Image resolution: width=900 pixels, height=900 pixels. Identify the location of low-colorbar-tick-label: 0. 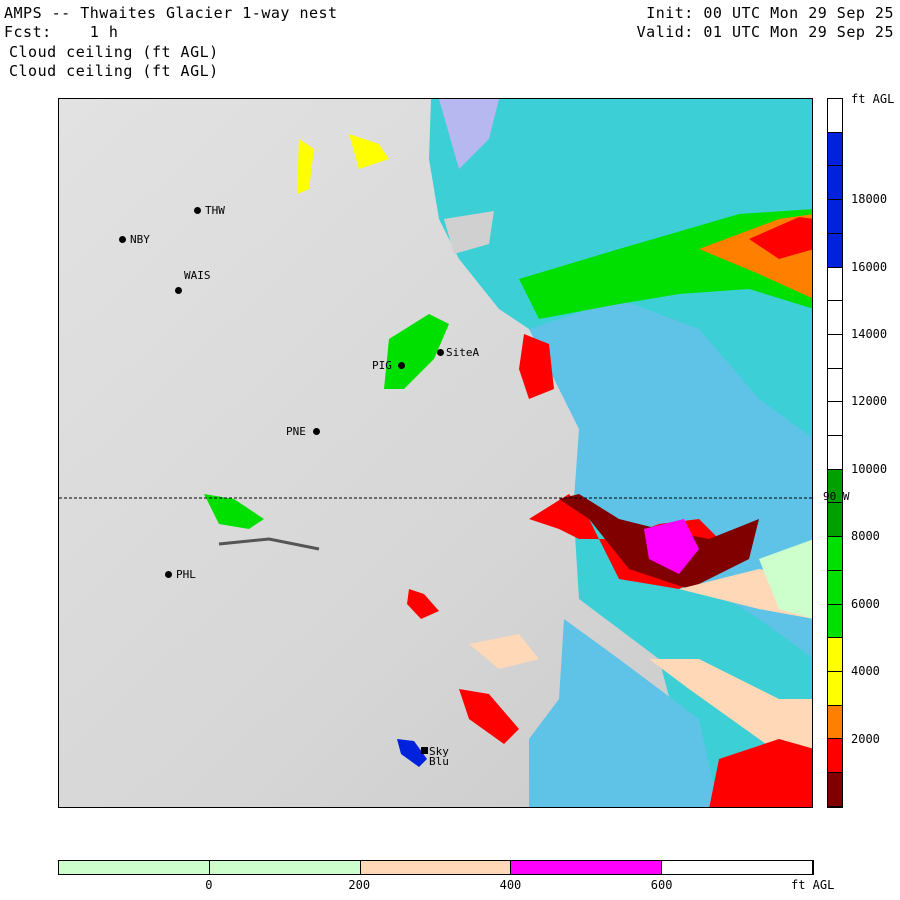
(209, 885).